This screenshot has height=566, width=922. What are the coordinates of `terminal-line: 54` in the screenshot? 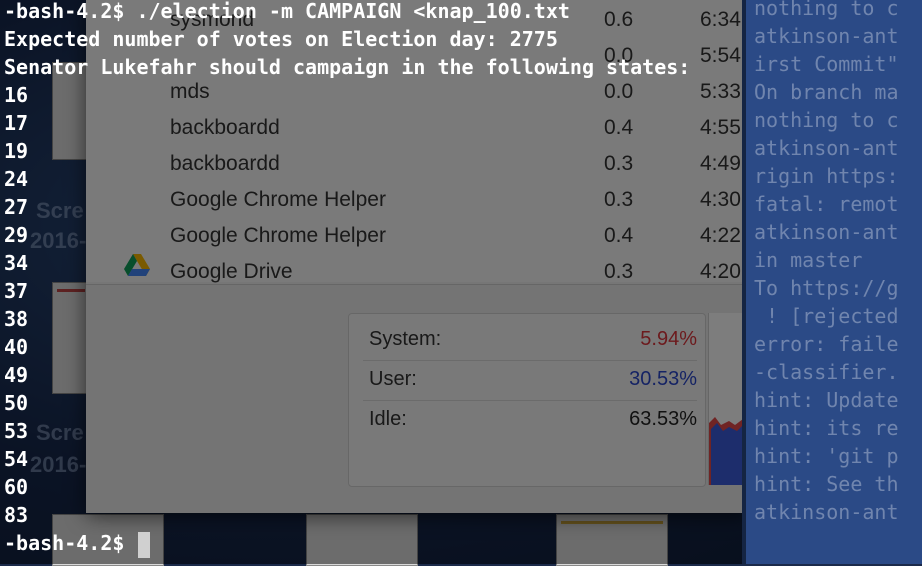 It's located at (16, 459).